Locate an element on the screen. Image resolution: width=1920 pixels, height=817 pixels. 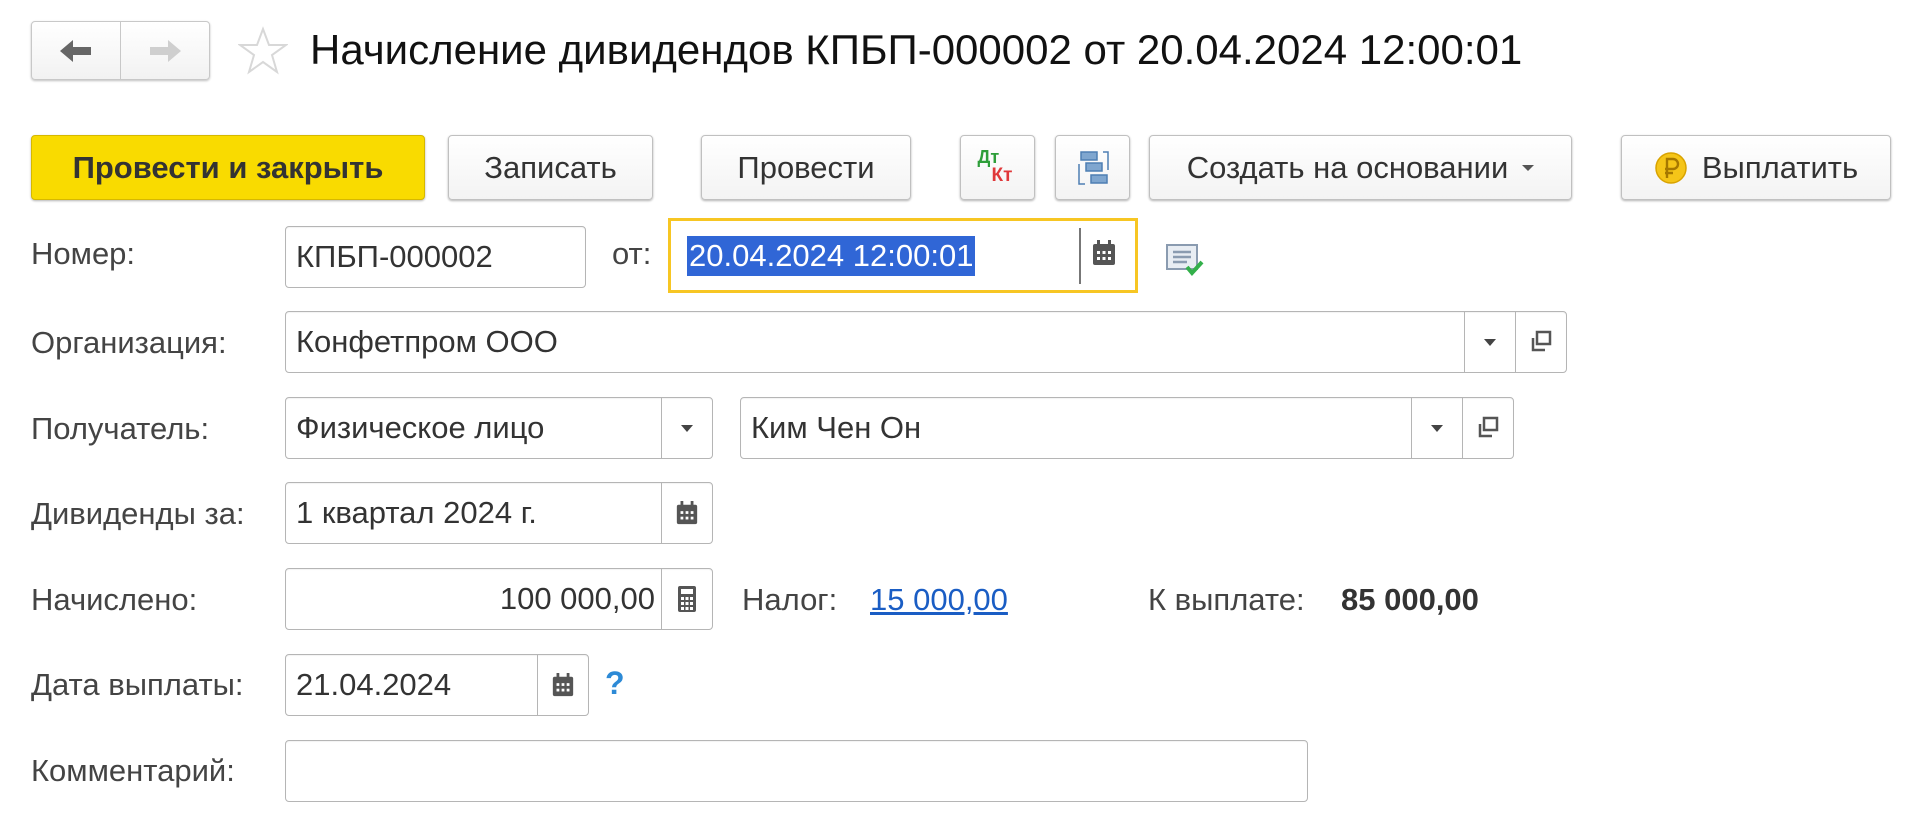
ruble-coin-icon is located at coordinates (1671, 167).